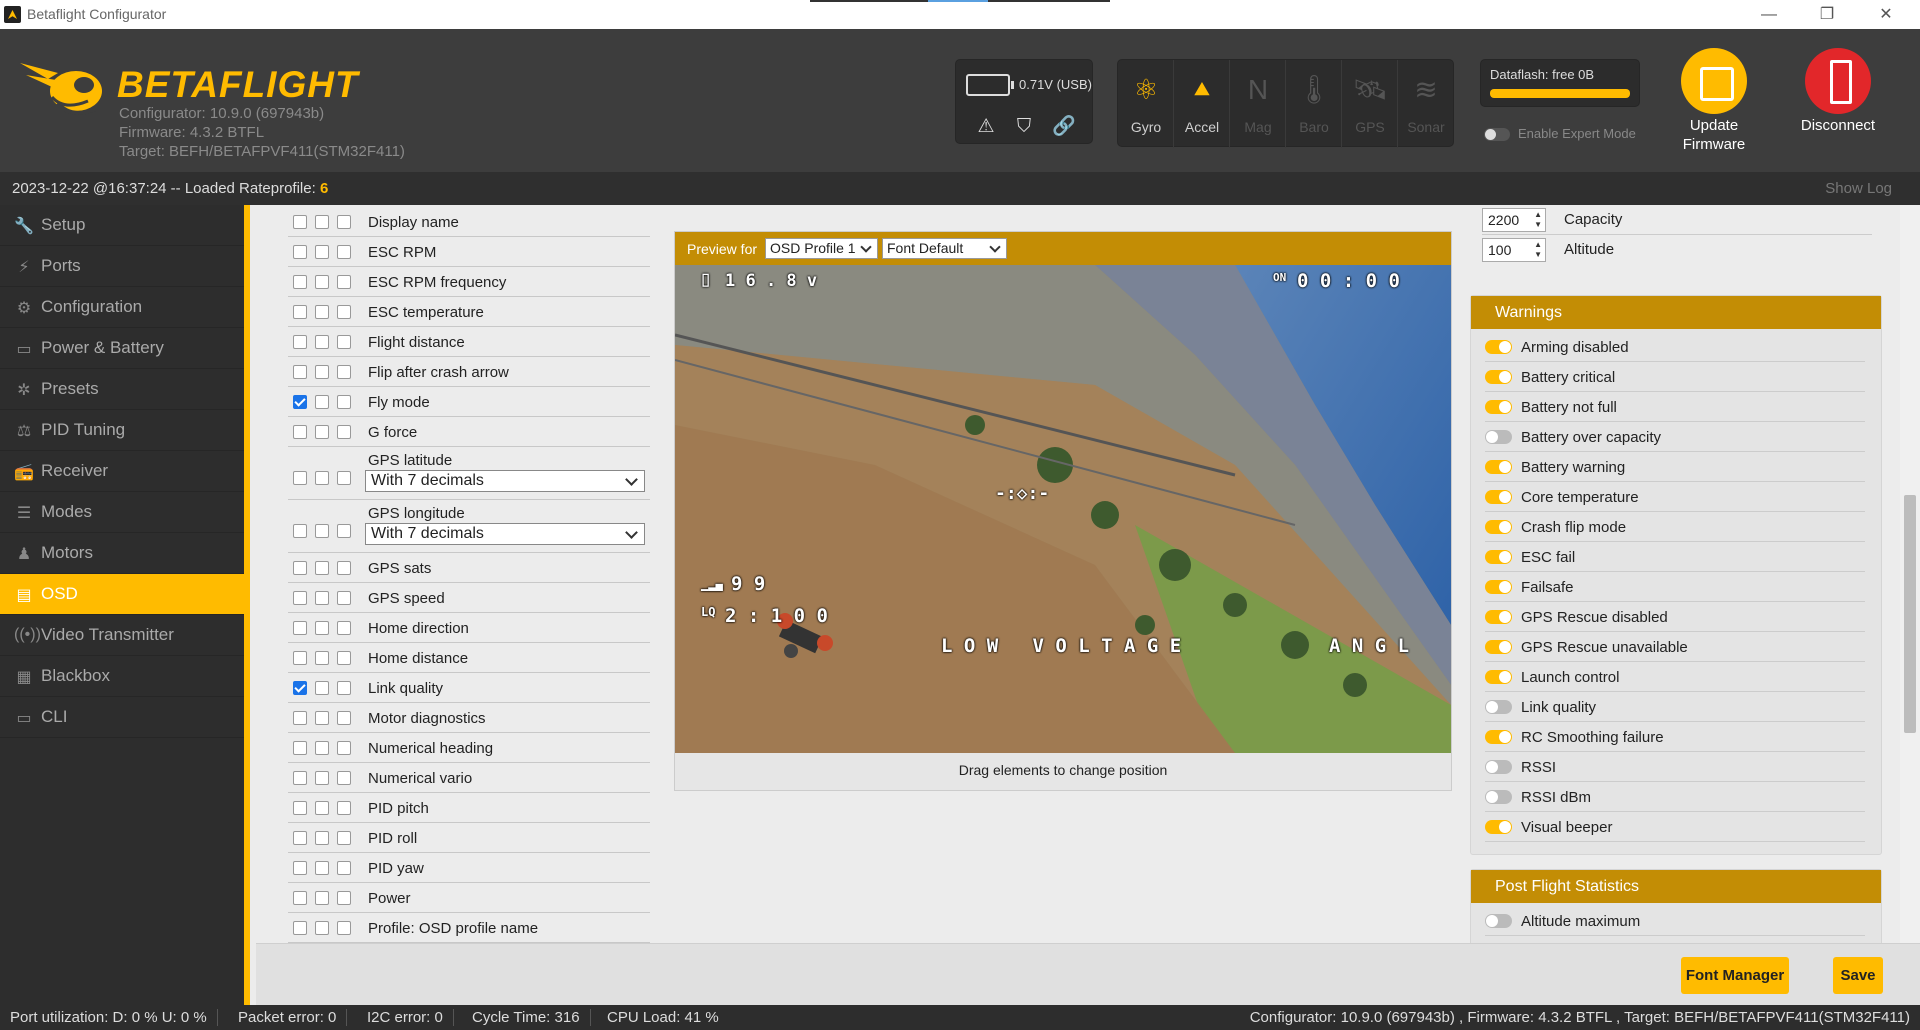  Describe the element at coordinates (705, 279) in the screenshot. I see `osd-battery-icon: ▯` at that location.